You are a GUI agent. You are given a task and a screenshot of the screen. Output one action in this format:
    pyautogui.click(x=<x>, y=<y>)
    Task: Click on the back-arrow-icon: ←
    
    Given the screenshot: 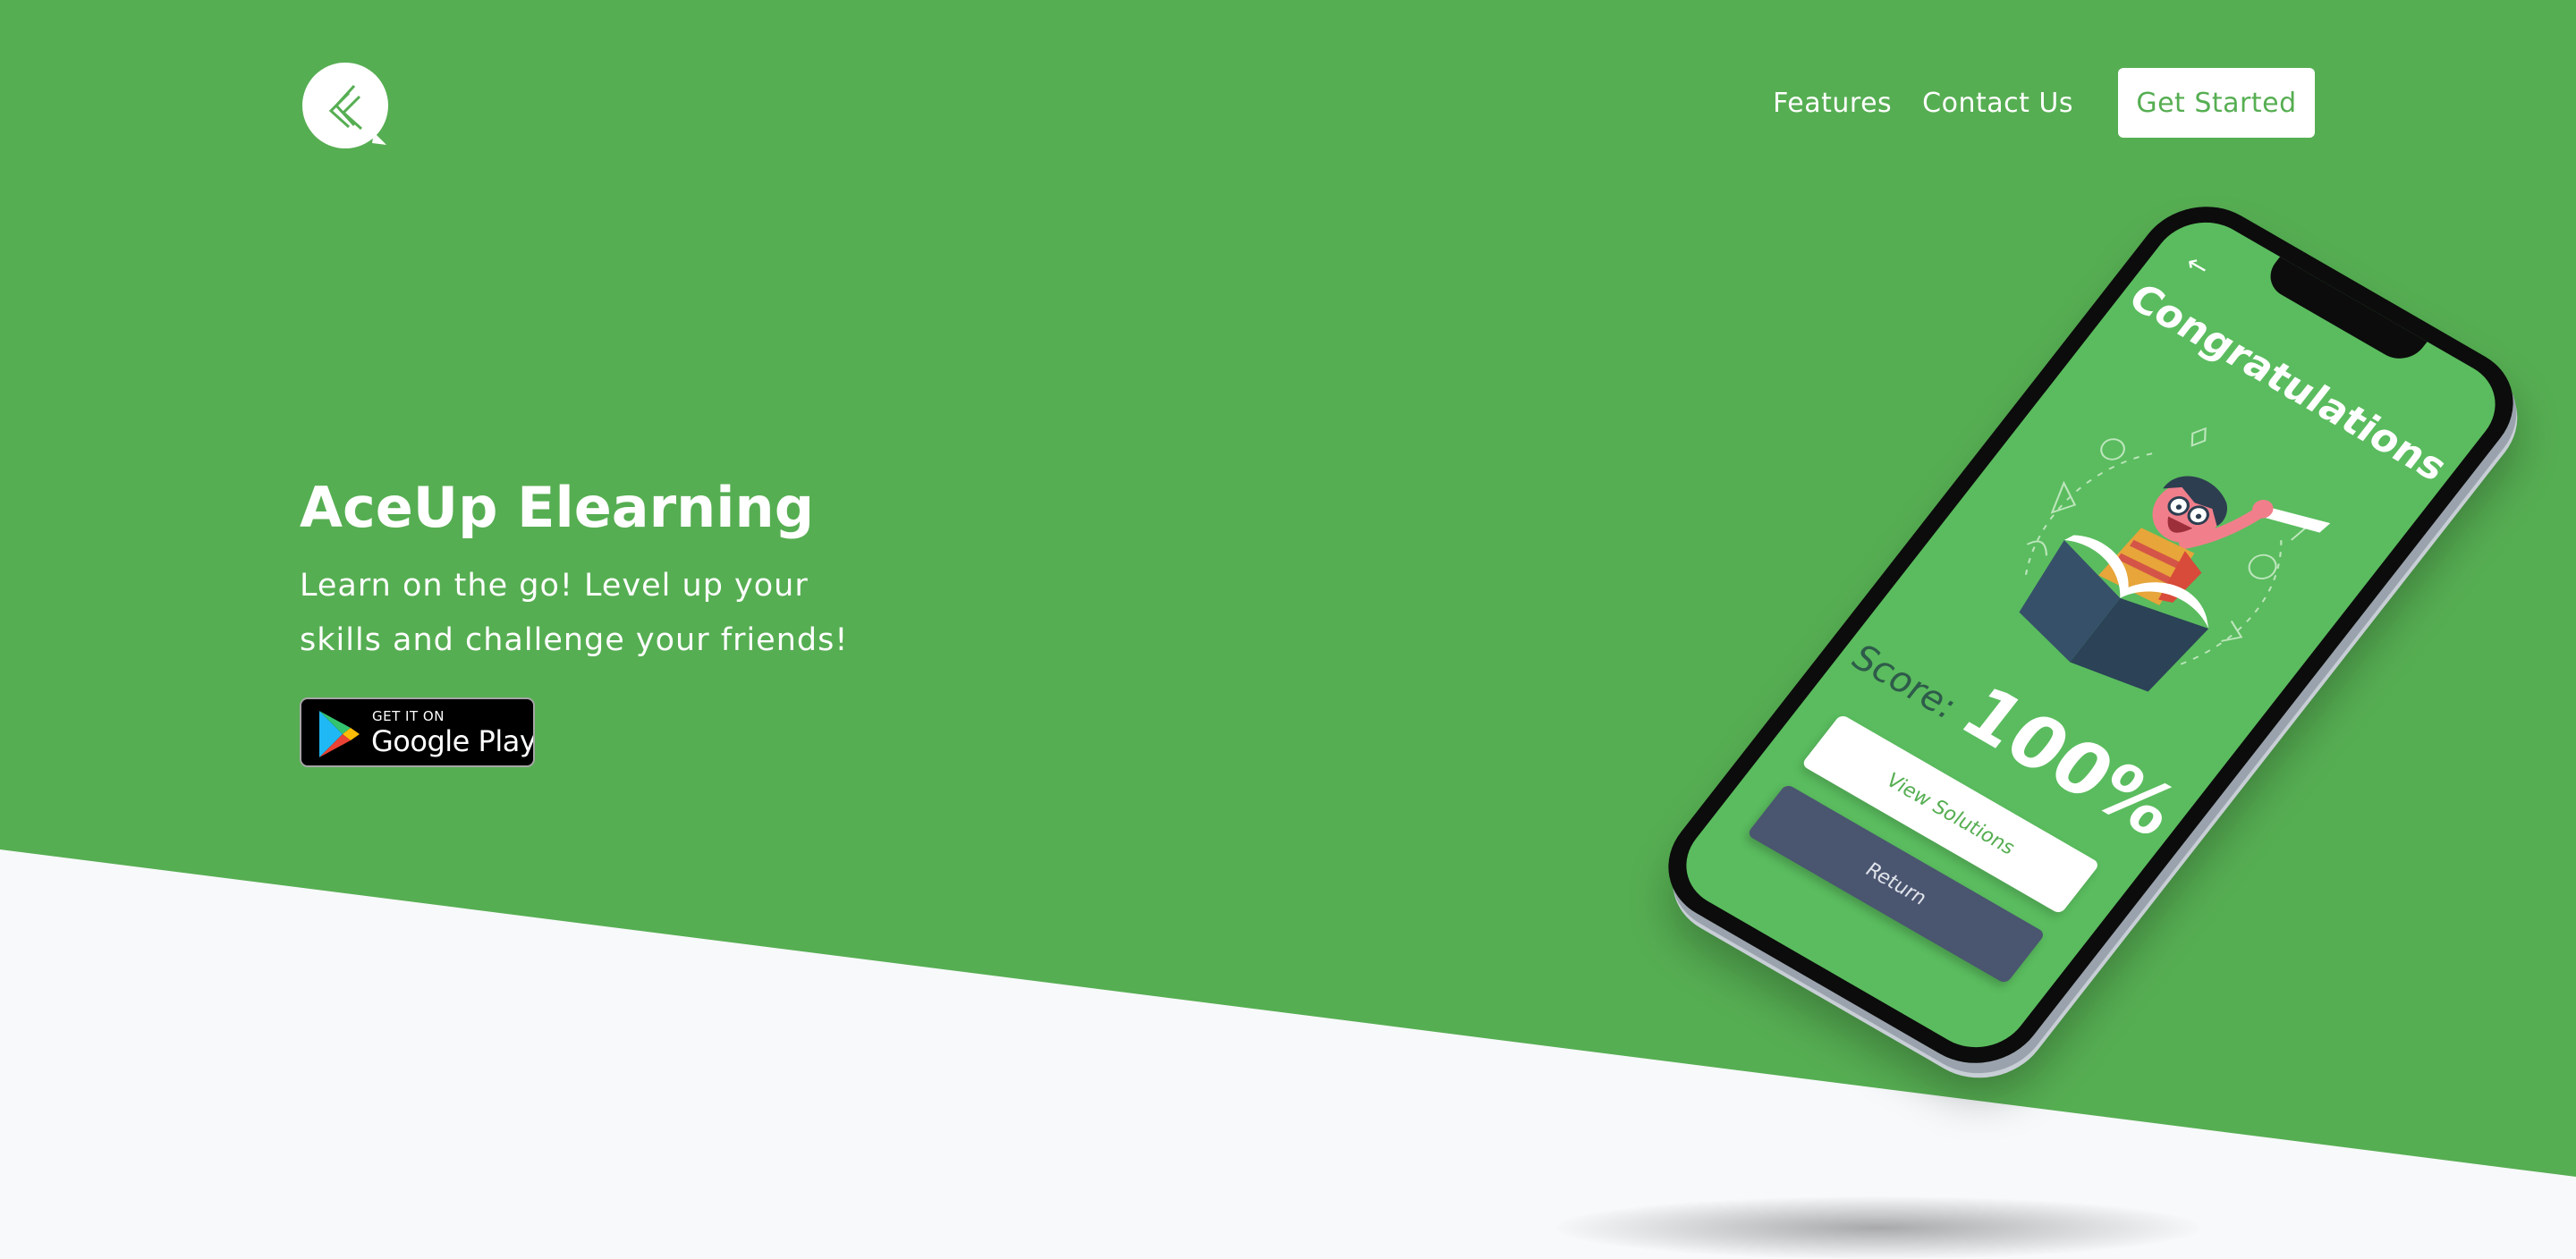 What is the action you would take?
    pyautogui.click(x=2198, y=266)
    